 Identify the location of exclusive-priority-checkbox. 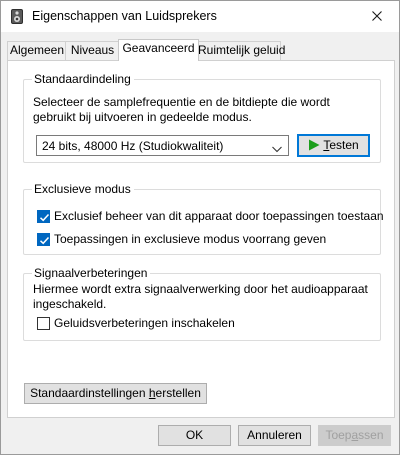
(43, 239).